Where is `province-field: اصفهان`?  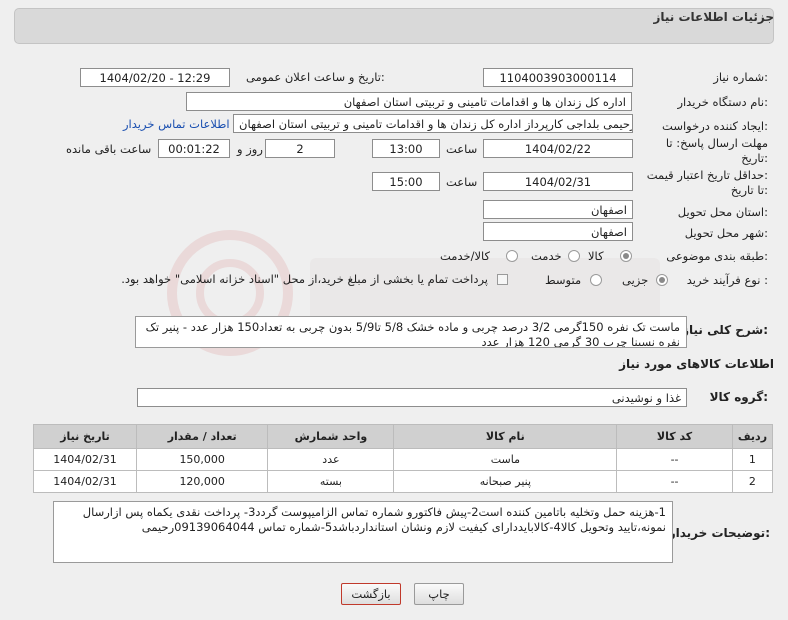
province-field: اصفهان is located at coordinates (558, 209).